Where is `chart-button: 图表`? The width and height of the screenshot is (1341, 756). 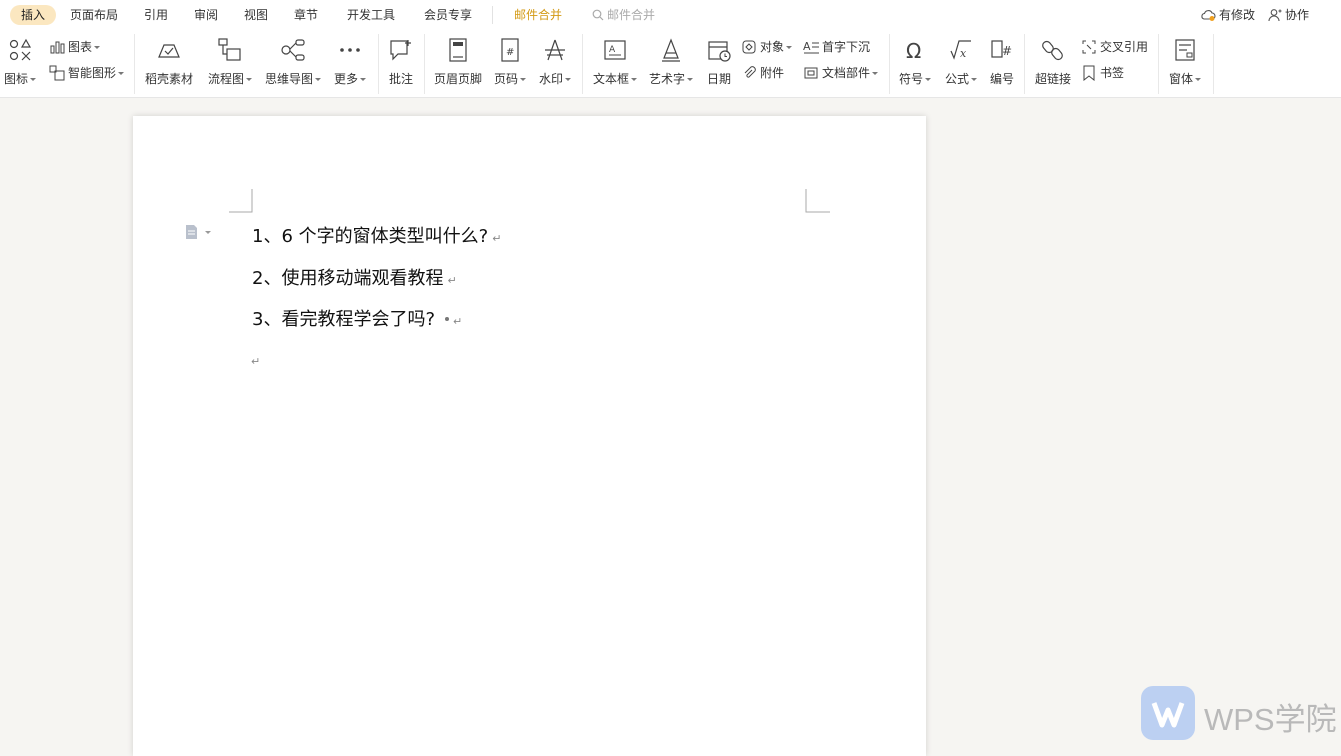
chart-button: 图表 is located at coordinates (75, 47).